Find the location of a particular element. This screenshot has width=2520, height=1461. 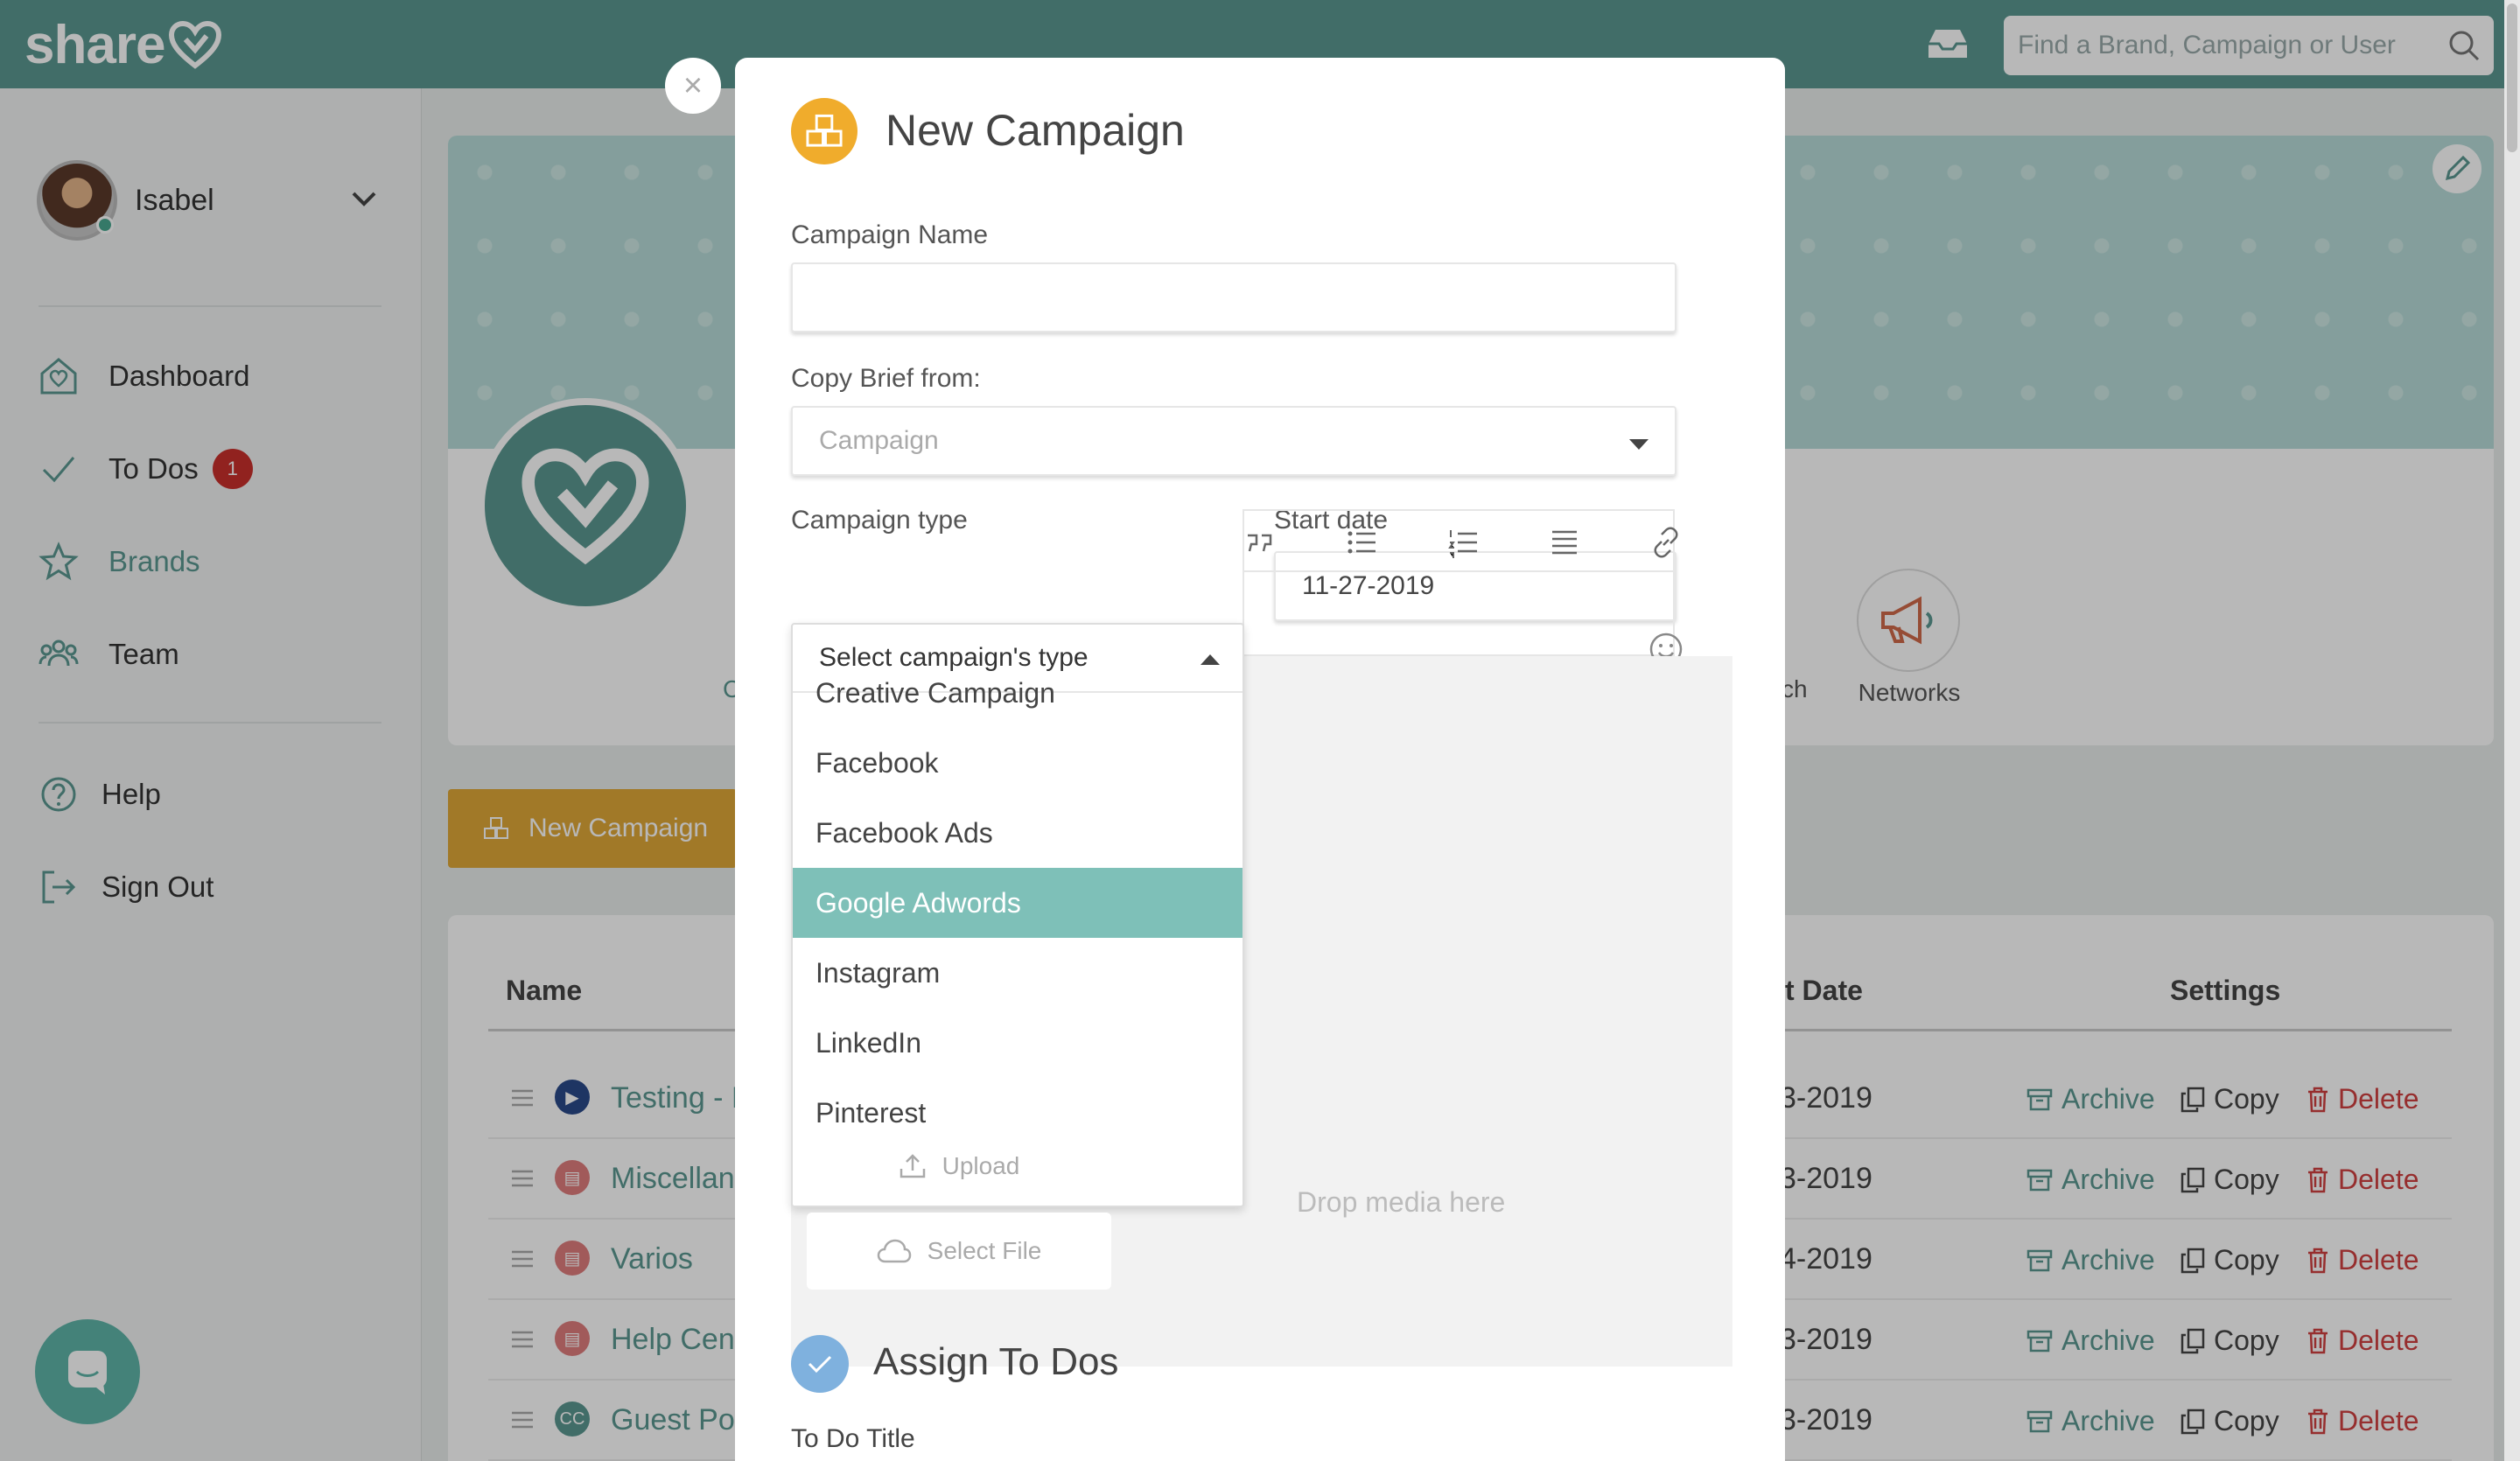

check-icon is located at coordinates (820, 1365).